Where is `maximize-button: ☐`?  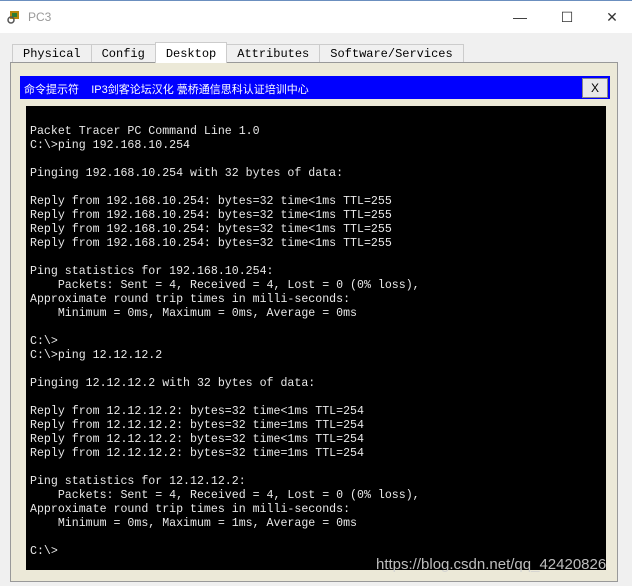 maximize-button: ☐ is located at coordinates (567, 17).